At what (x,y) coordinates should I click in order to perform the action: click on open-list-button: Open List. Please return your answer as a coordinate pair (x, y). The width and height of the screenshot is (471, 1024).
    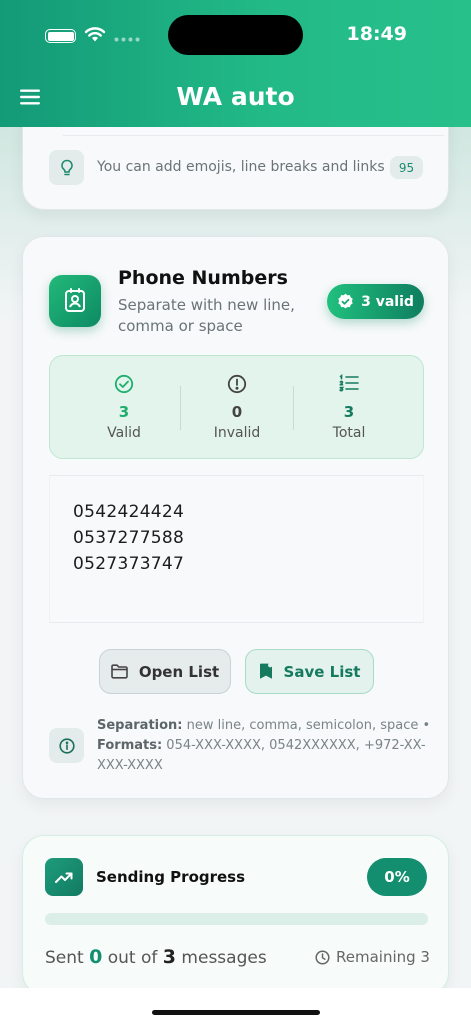
    Looking at the image, I should click on (165, 671).